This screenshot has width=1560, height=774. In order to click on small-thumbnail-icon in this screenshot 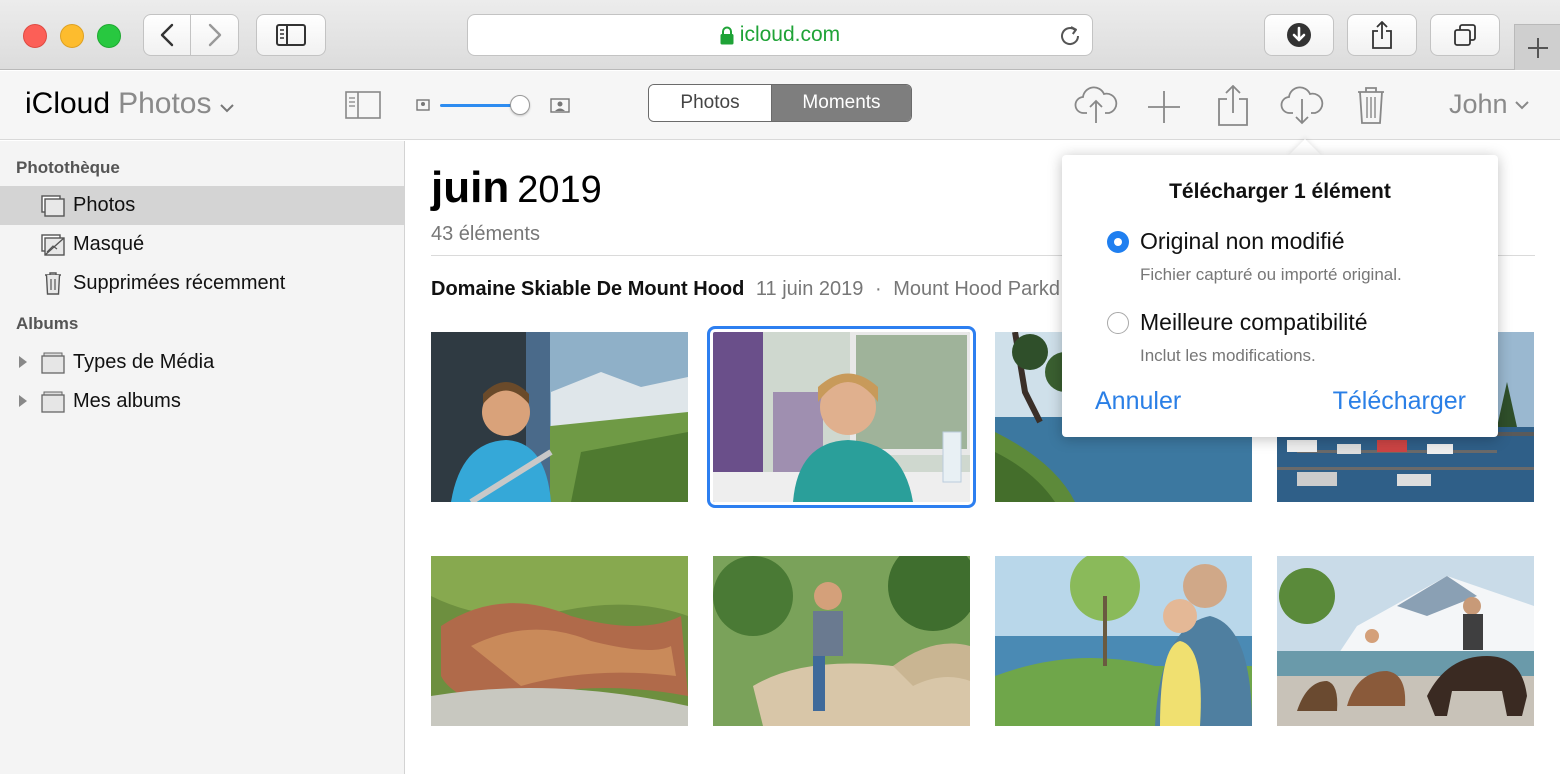, I will do `click(423, 105)`.